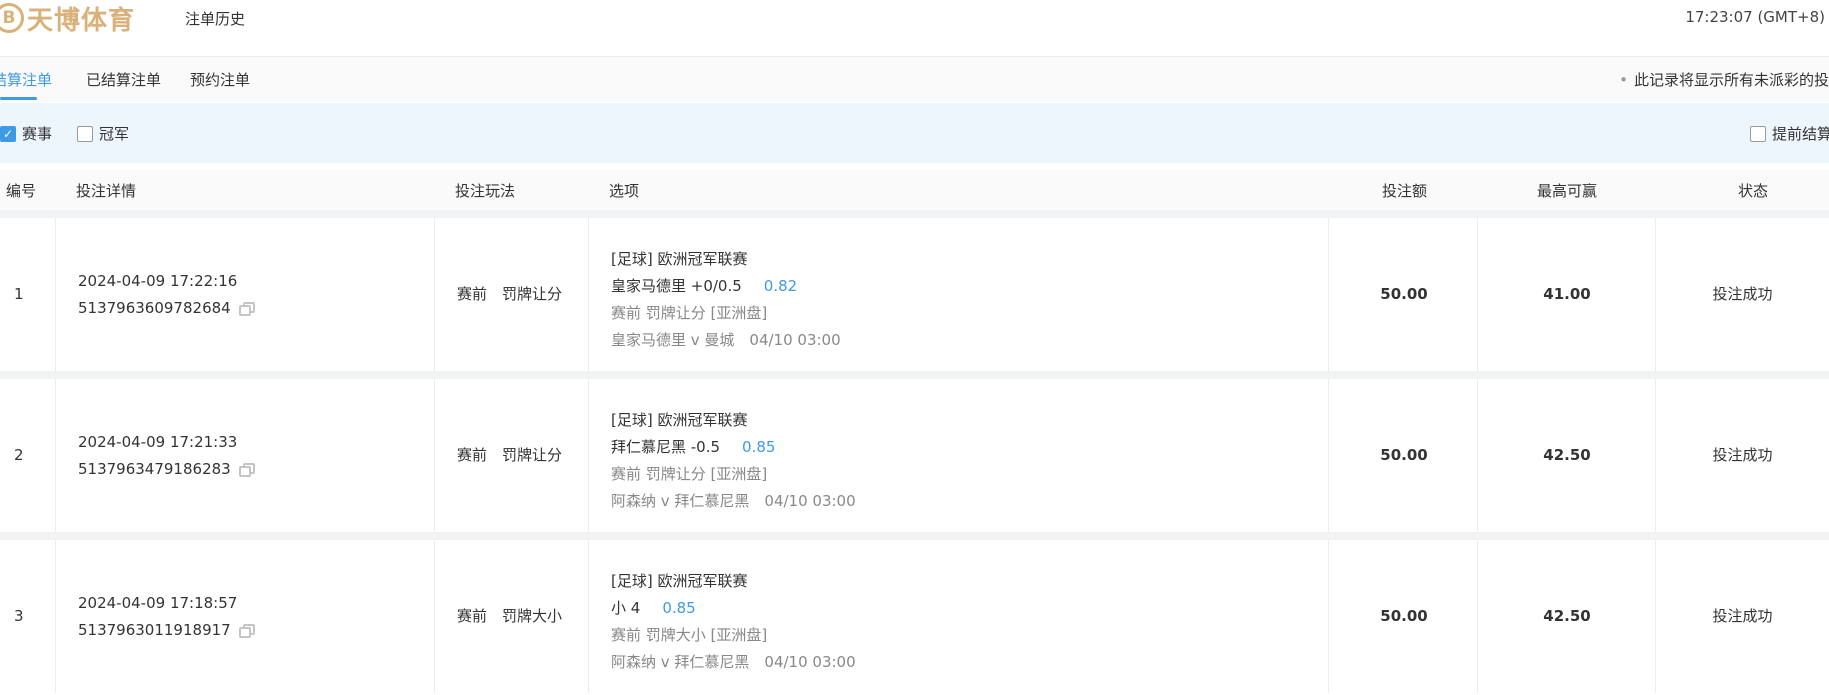  Describe the element at coordinates (1753, 191) in the screenshot. I see `col-status: 状态` at that location.